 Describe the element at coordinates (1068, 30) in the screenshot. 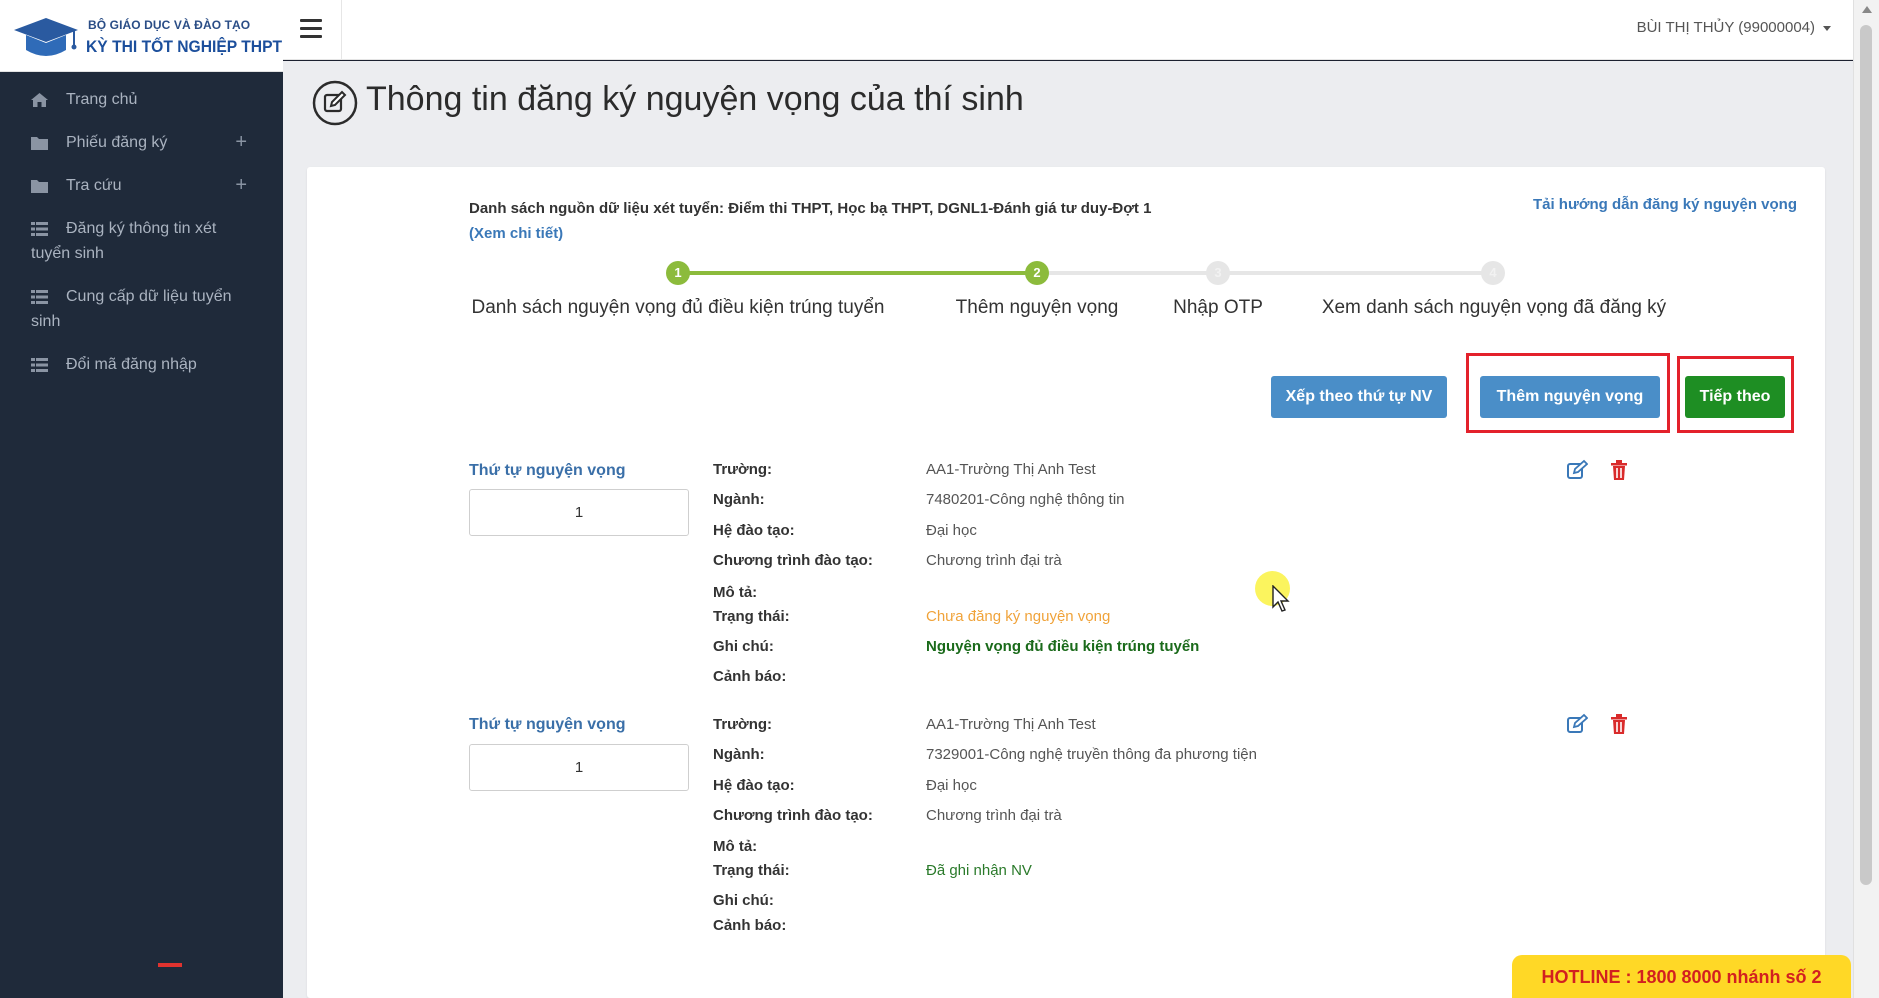

I see `top-bar: BÙI THỊ THỦY (99000004)` at that location.